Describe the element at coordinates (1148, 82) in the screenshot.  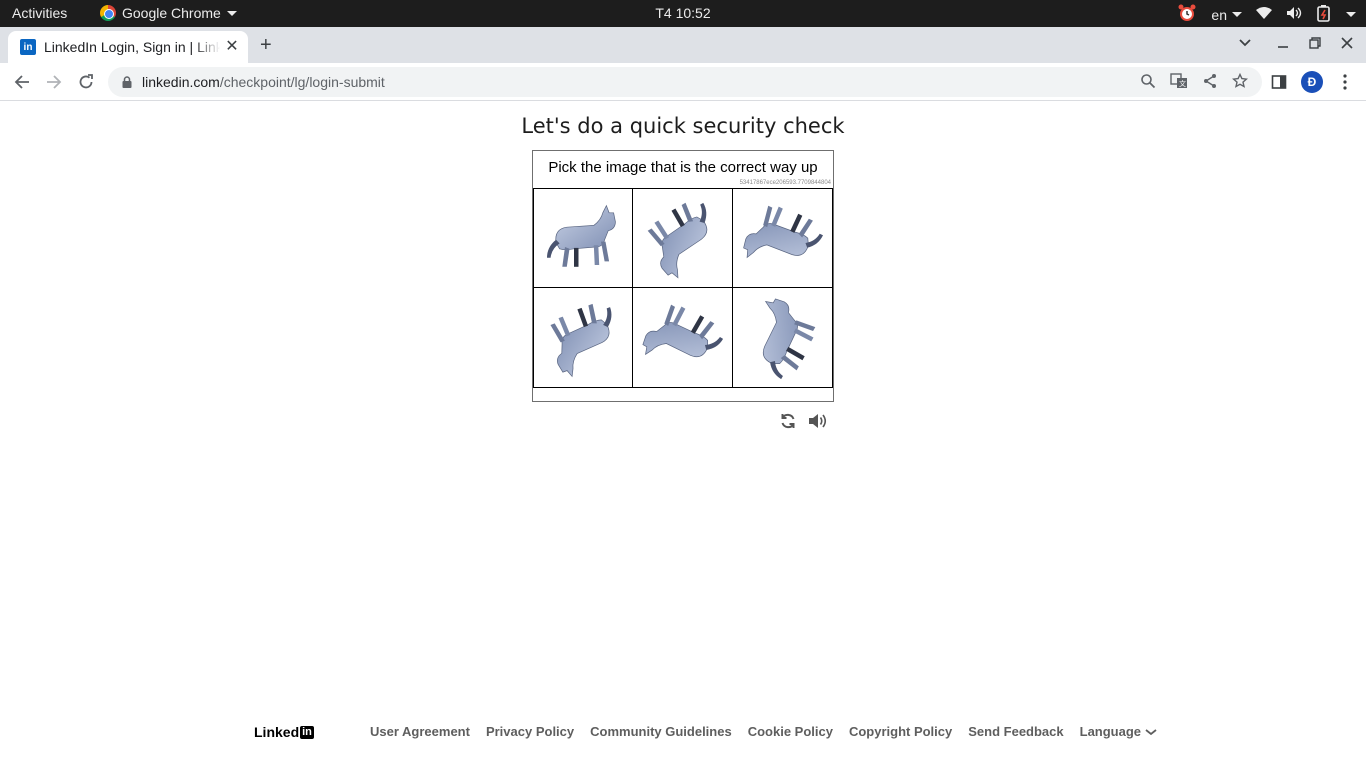
I see `search-icon` at that location.